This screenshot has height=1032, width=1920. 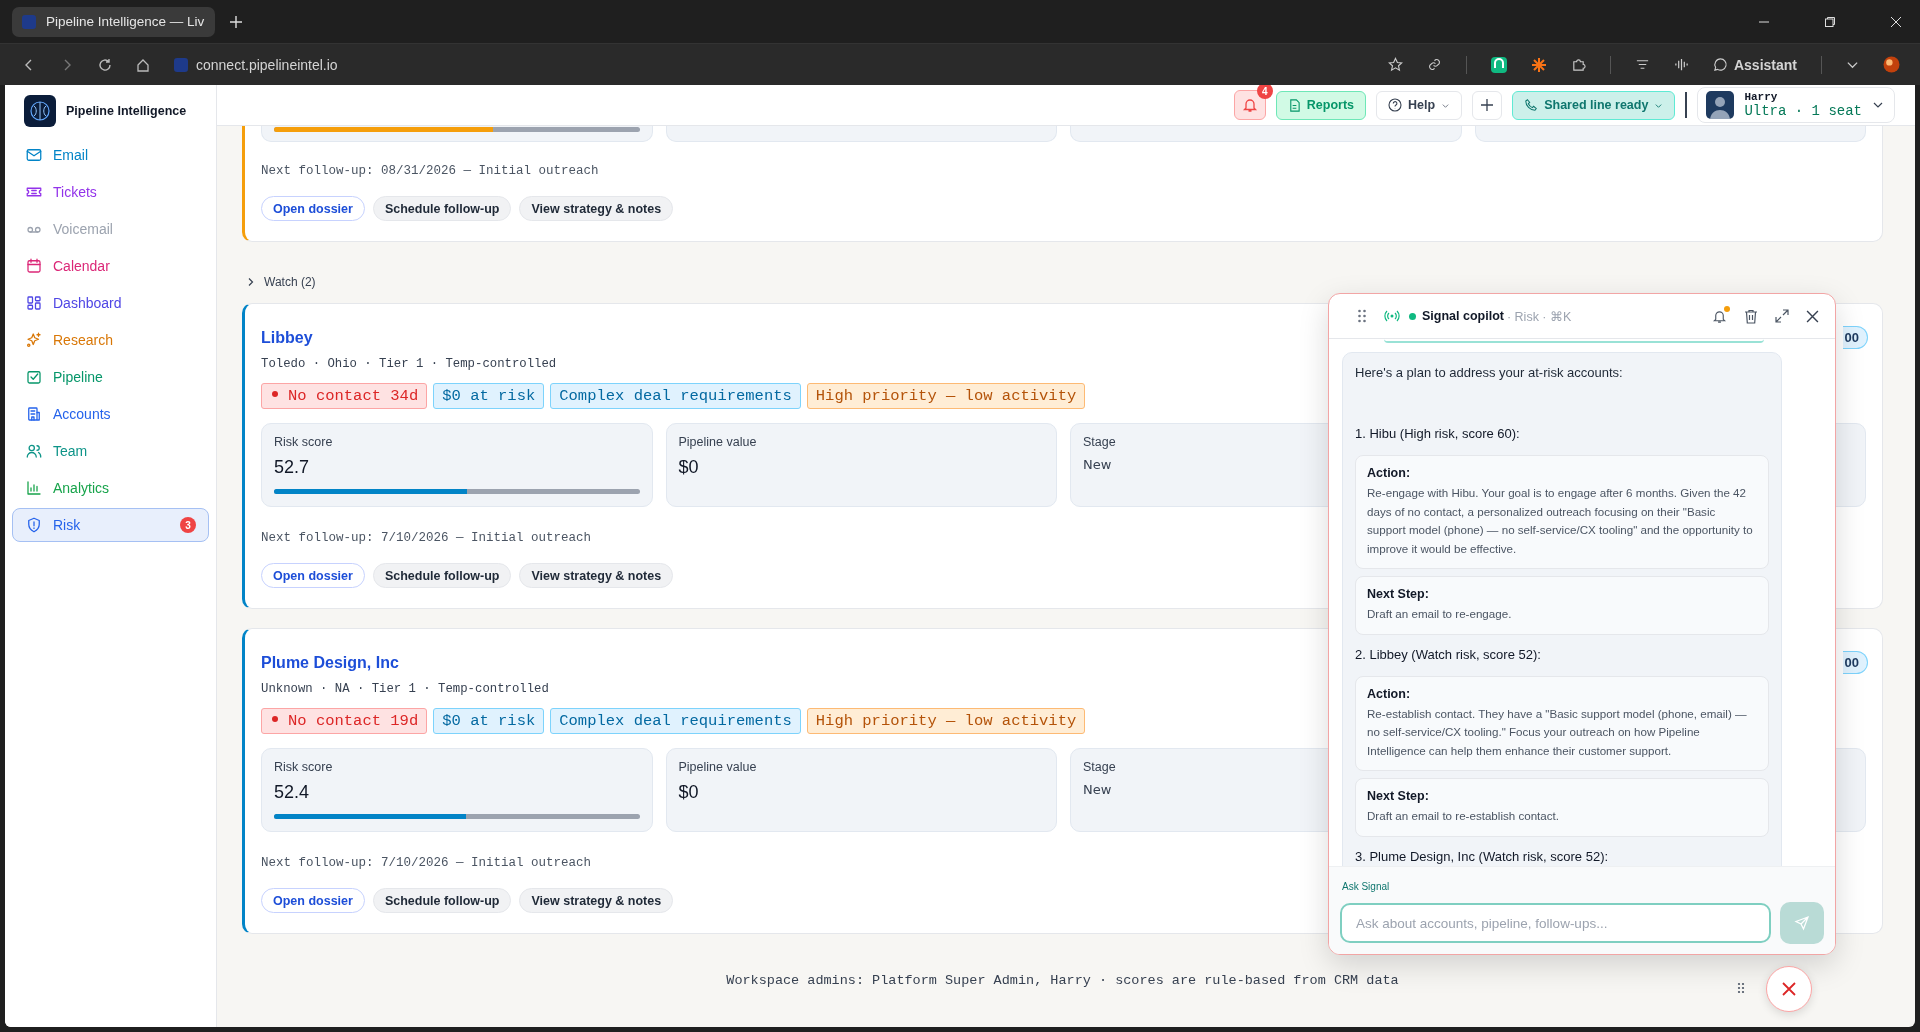 What do you see at coordinates (1594, 105) in the screenshot?
I see `line-status-button: Shared line ready` at bounding box center [1594, 105].